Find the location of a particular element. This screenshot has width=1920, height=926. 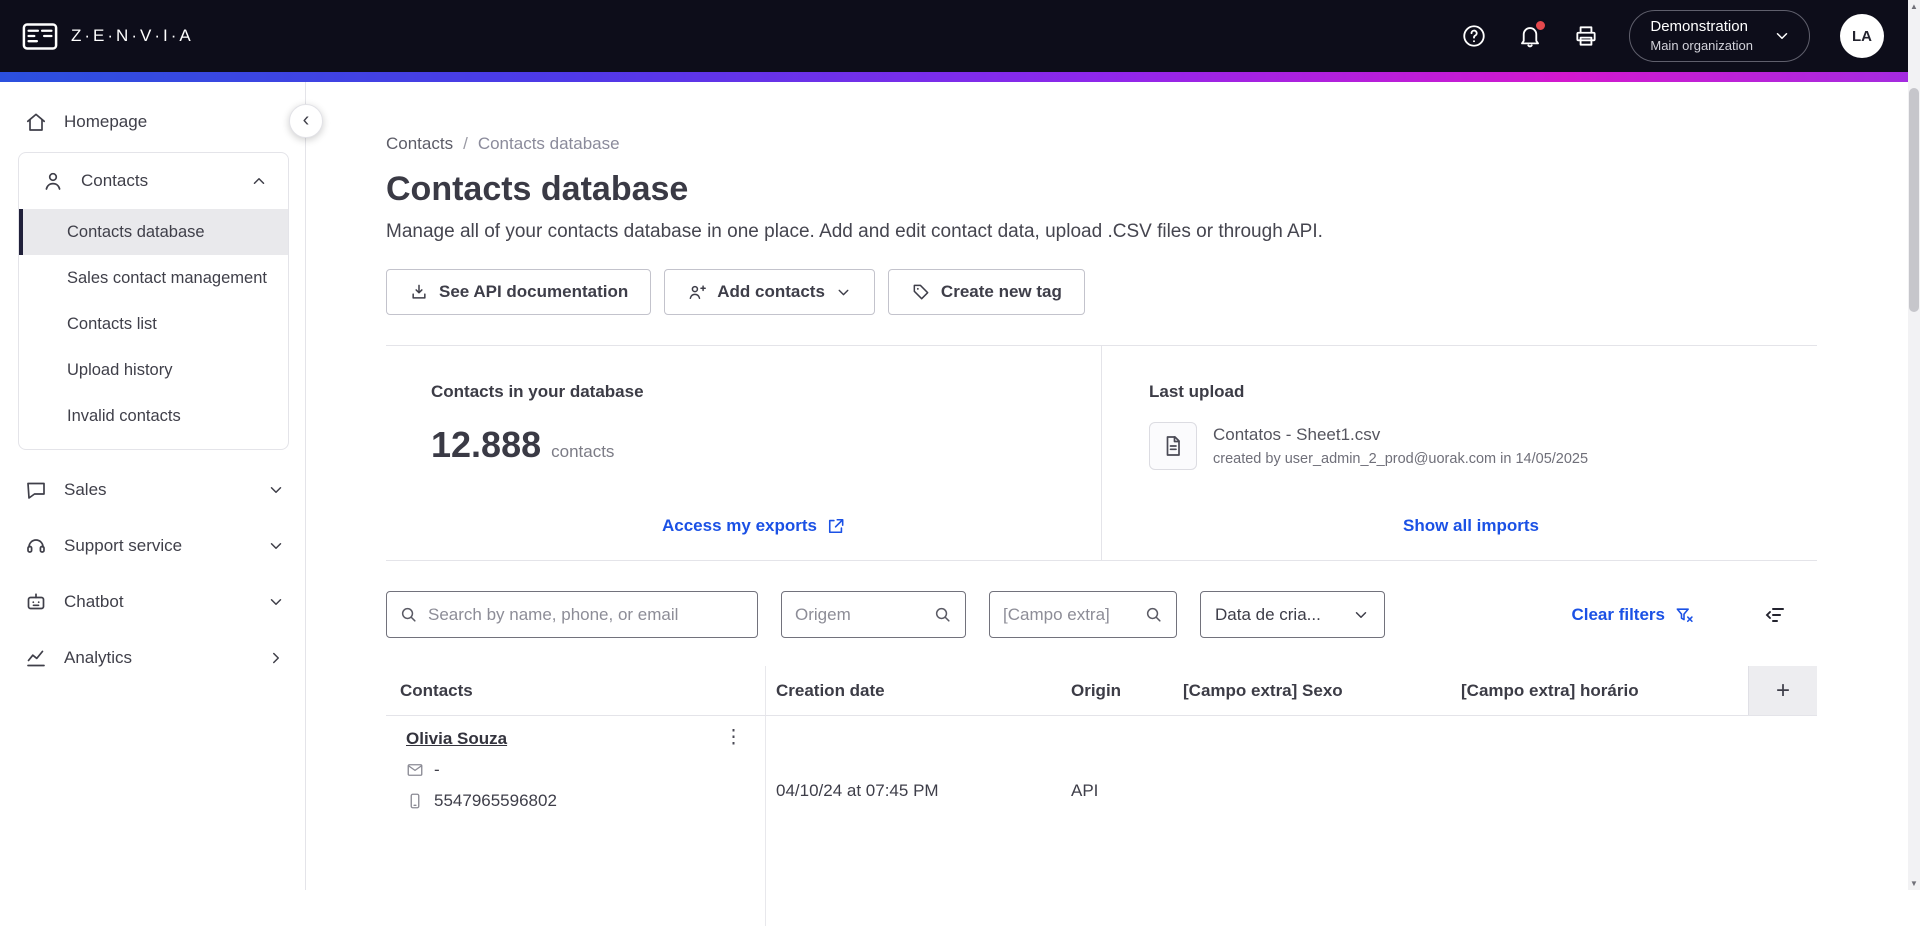

column-header-creation-date: Creation date is located at coordinates (910, 690).